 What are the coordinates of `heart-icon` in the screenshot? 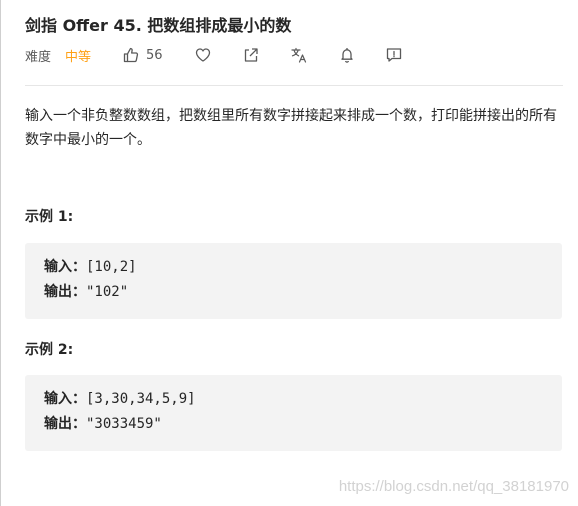 It's located at (202, 55).